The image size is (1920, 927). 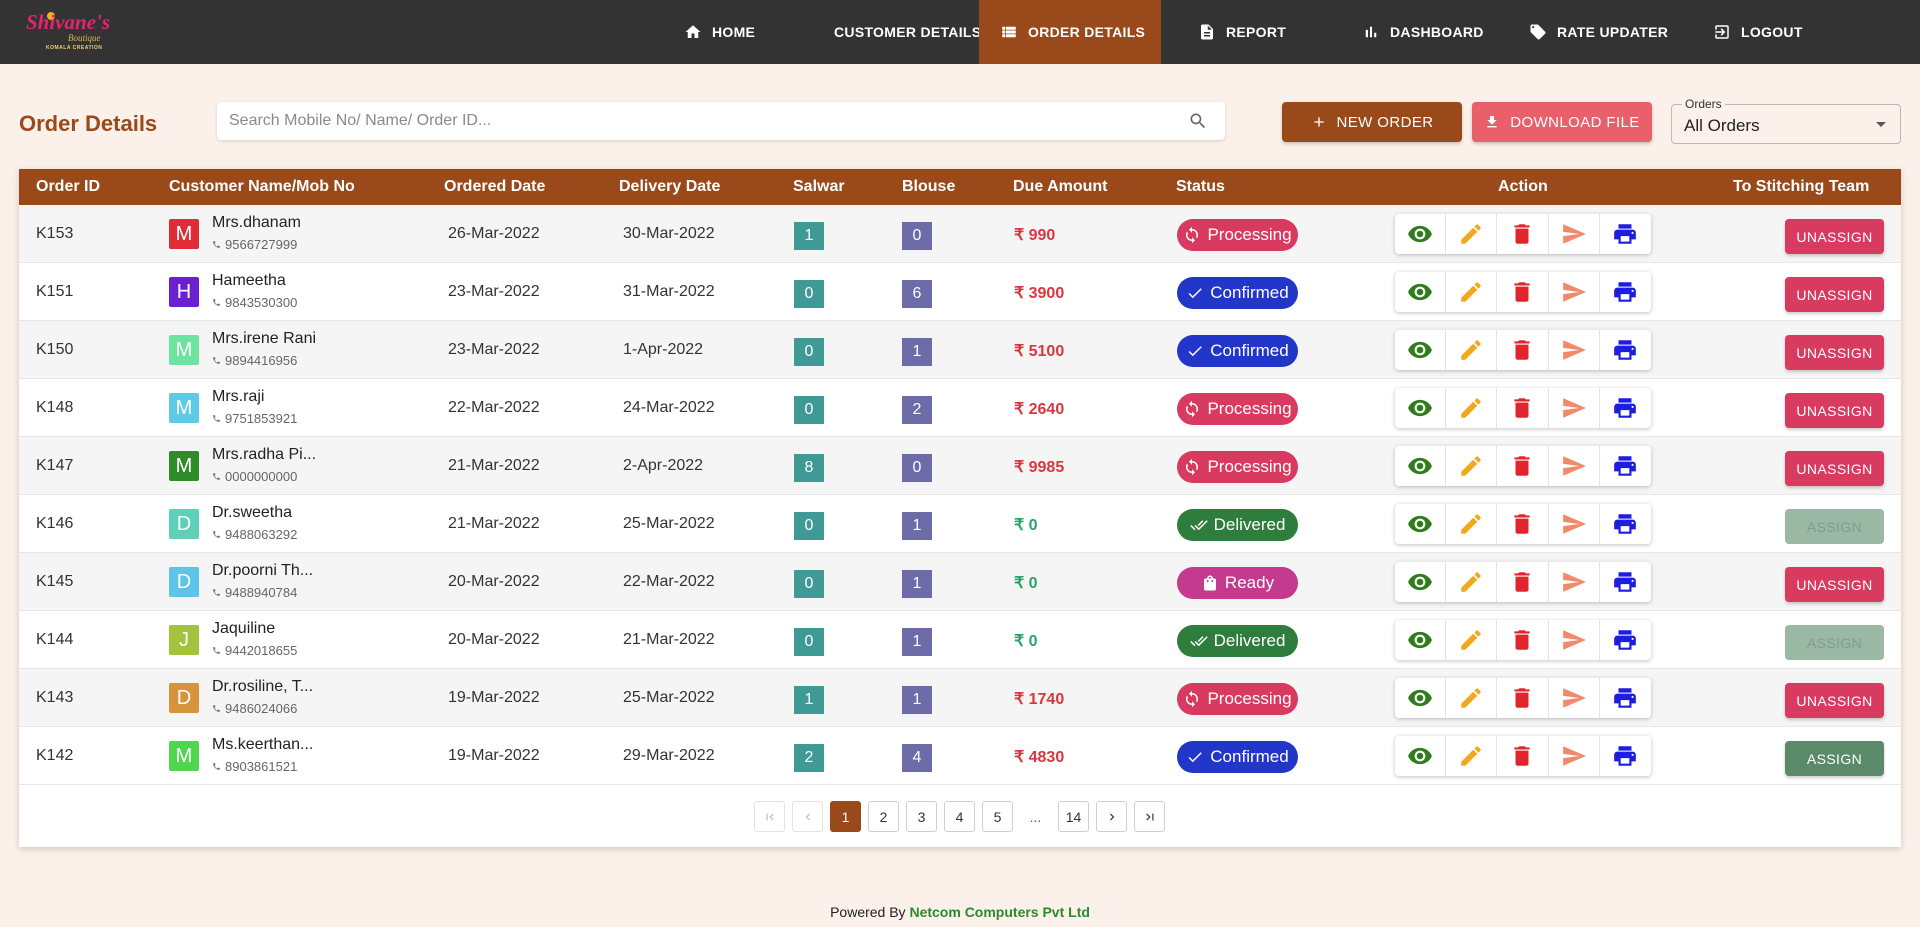 What do you see at coordinates (54, 234) in the screenshot?
I see `order-id: K153` at bounding box center [54, 234].